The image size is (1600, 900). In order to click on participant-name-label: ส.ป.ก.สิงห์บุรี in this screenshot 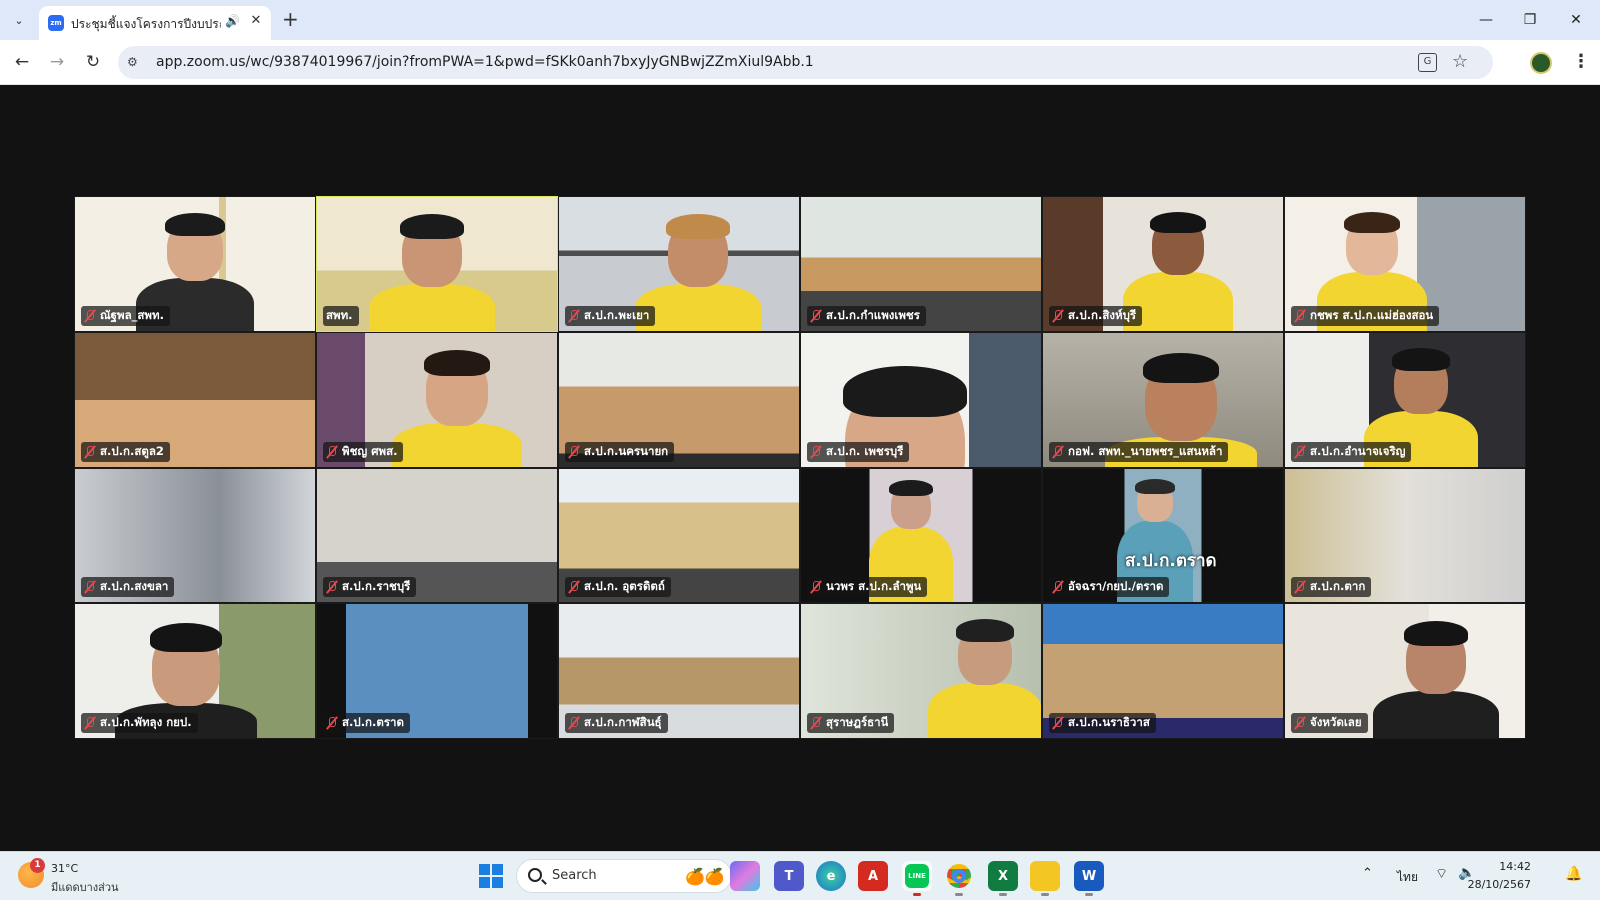, I will do `click(1096, 315)`.